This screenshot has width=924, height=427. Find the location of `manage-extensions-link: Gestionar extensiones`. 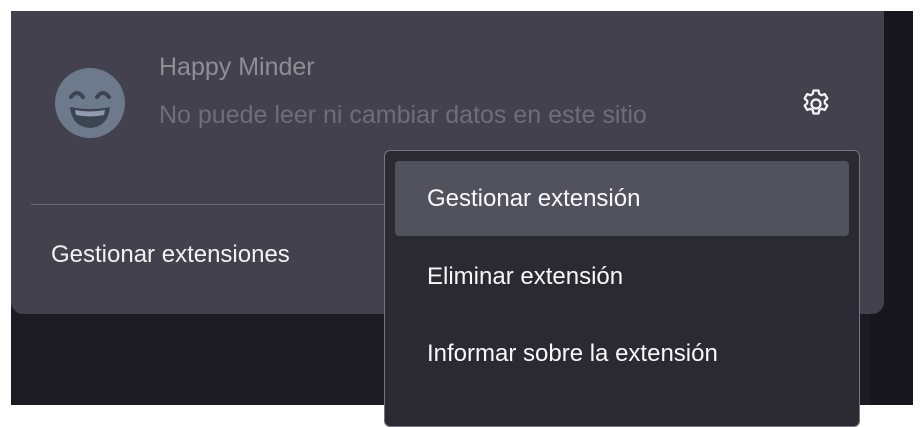

manage-extensions-link: Gestionar extensiones is located at coordinates (170, 255).